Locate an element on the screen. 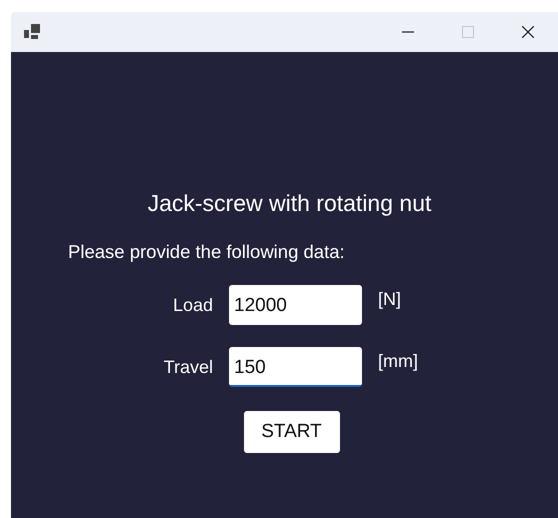  app-icon is located at coordinates (33, 32).